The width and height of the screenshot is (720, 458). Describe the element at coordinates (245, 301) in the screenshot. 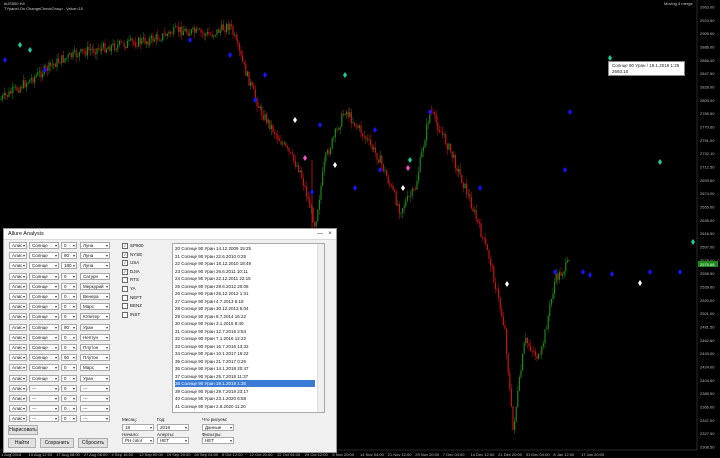

I see `list-item: 27 Солнце 90 Уран 4.7.2013 6:18` at that location.